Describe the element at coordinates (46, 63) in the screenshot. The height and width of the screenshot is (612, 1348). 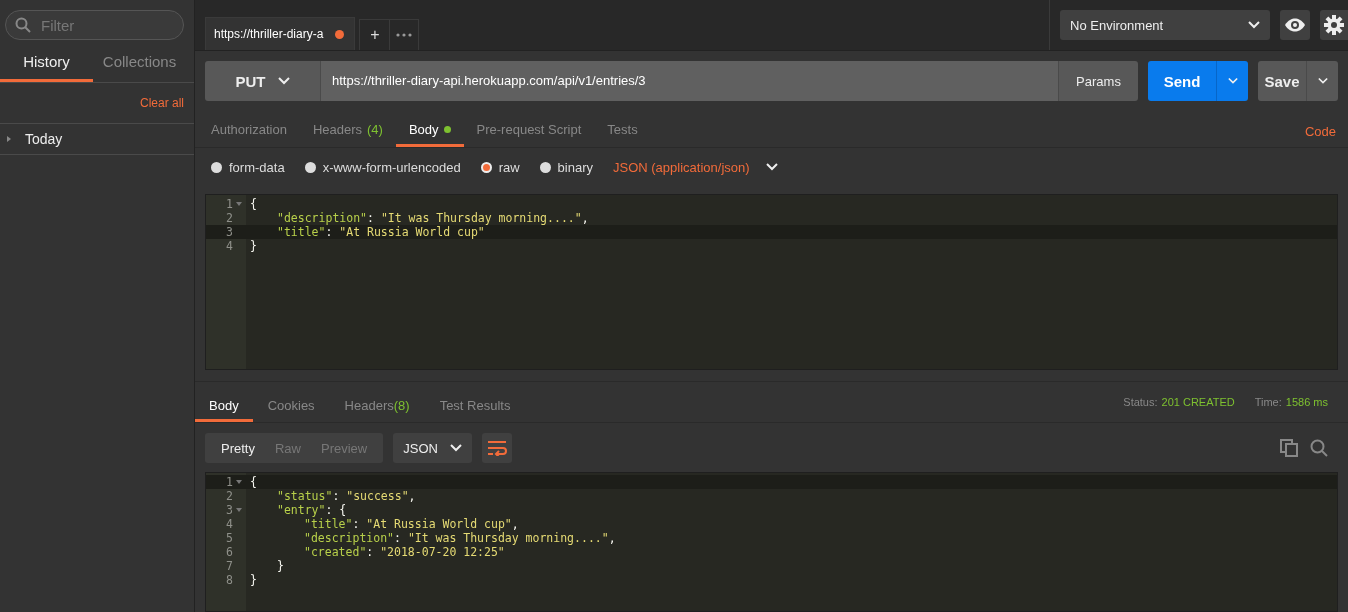
I see `sidebar-tab: History` at that location.